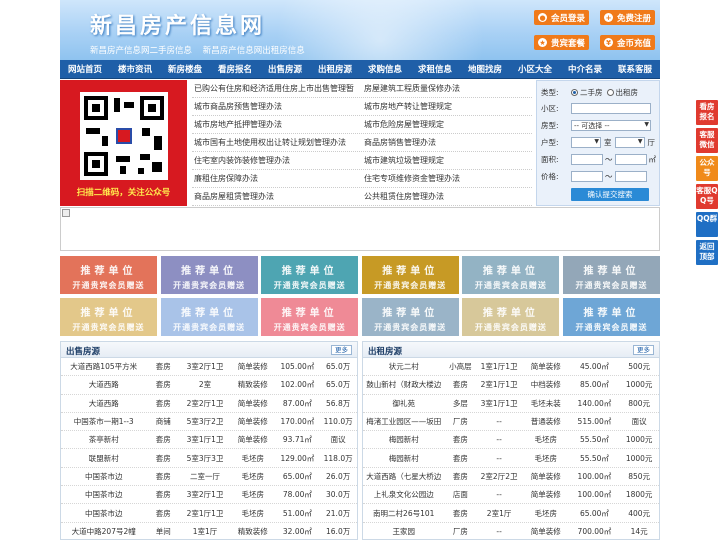 This screenshot has height=540, width=720. I want to click on rent-listing-row: 御礼苑 多层 3室1厅1卫 毛坯未装 140.00㎡ 800元, so click(511, 404).